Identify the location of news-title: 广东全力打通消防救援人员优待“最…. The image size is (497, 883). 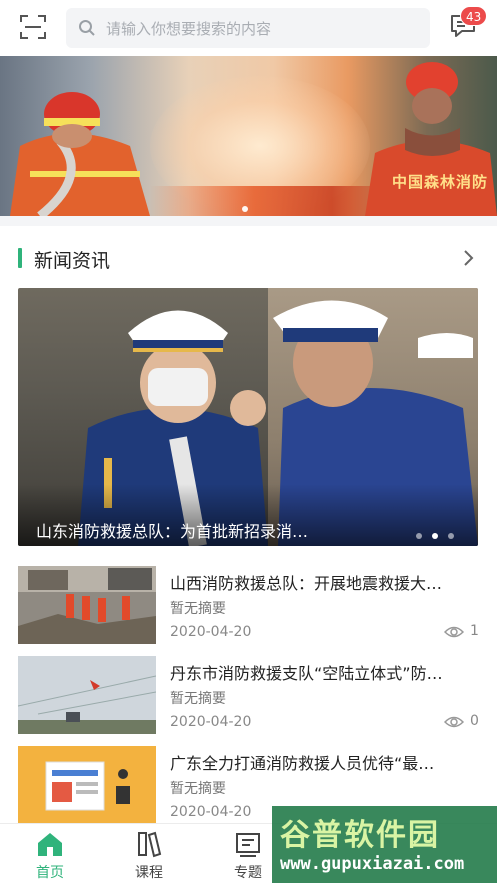
(326, 762).